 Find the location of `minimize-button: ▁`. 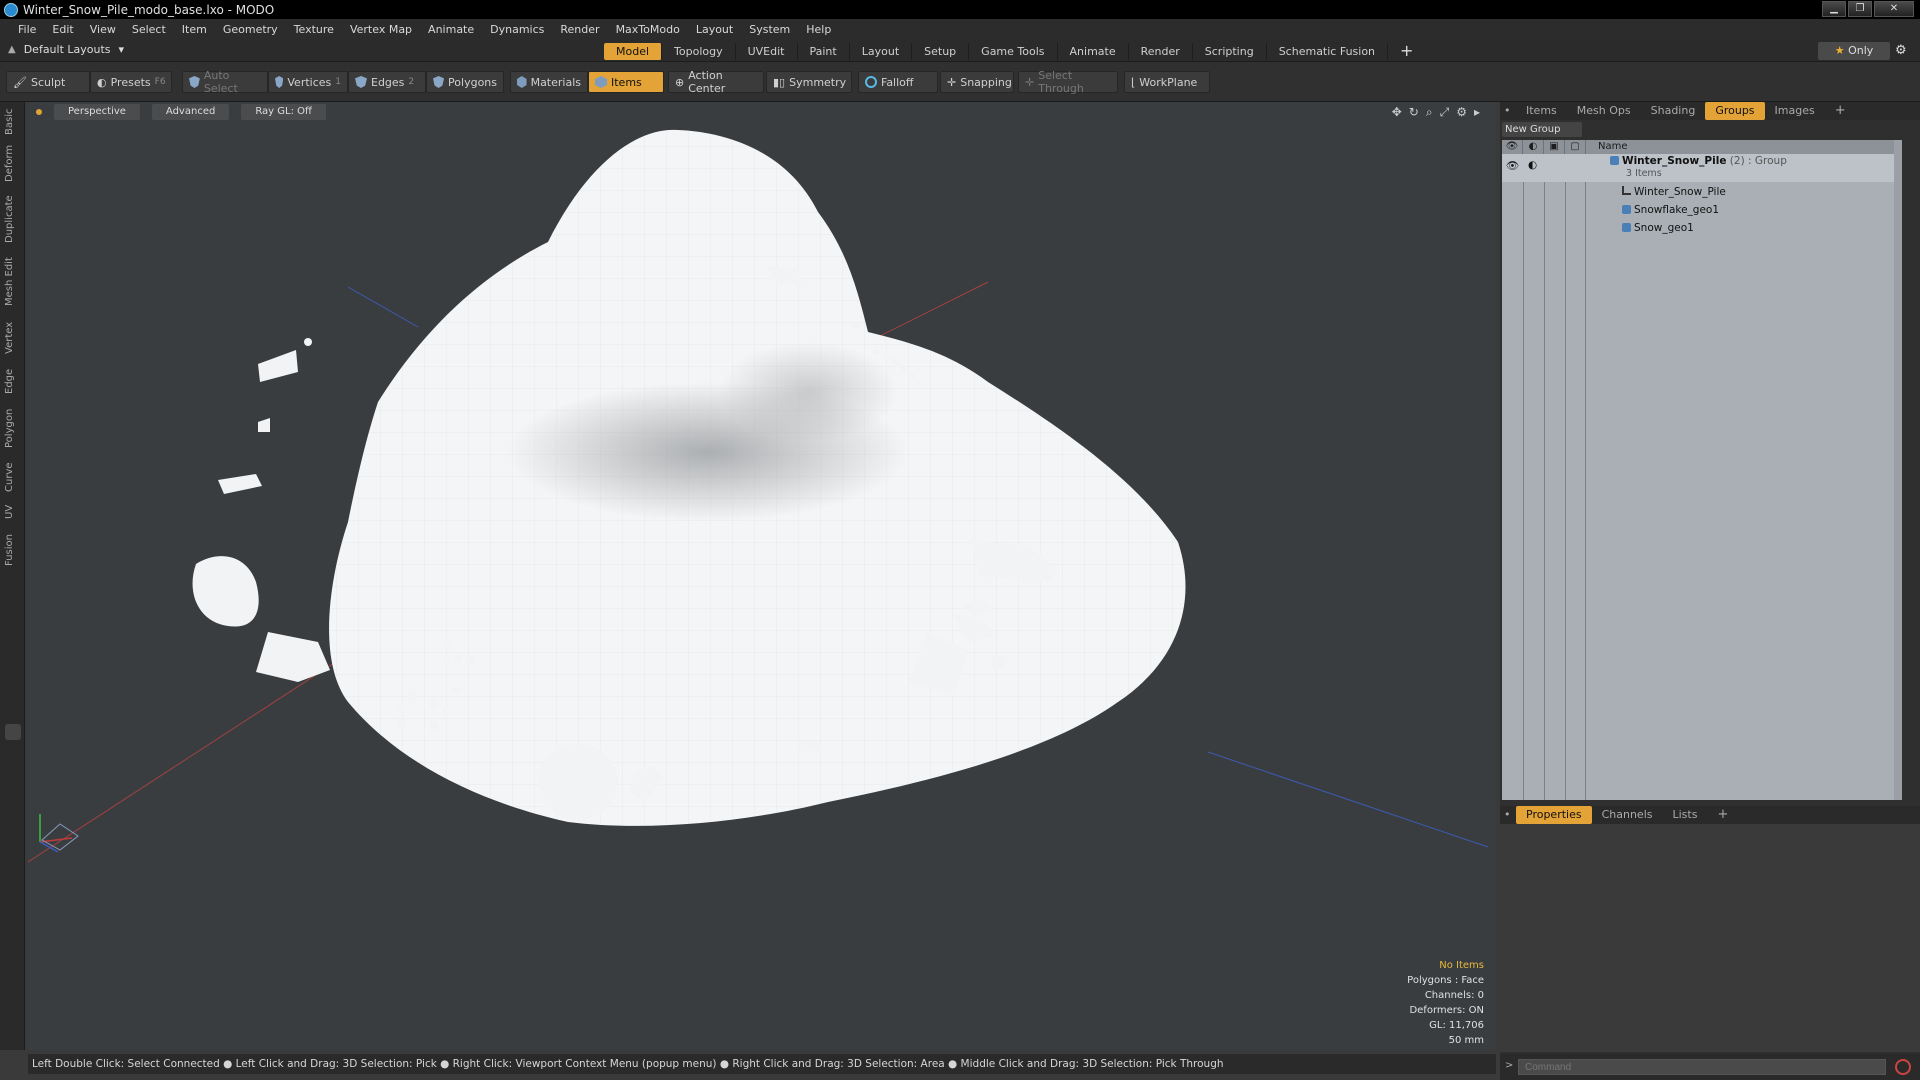

minimize-button: ▁ is located at coordinates (1834, 9).